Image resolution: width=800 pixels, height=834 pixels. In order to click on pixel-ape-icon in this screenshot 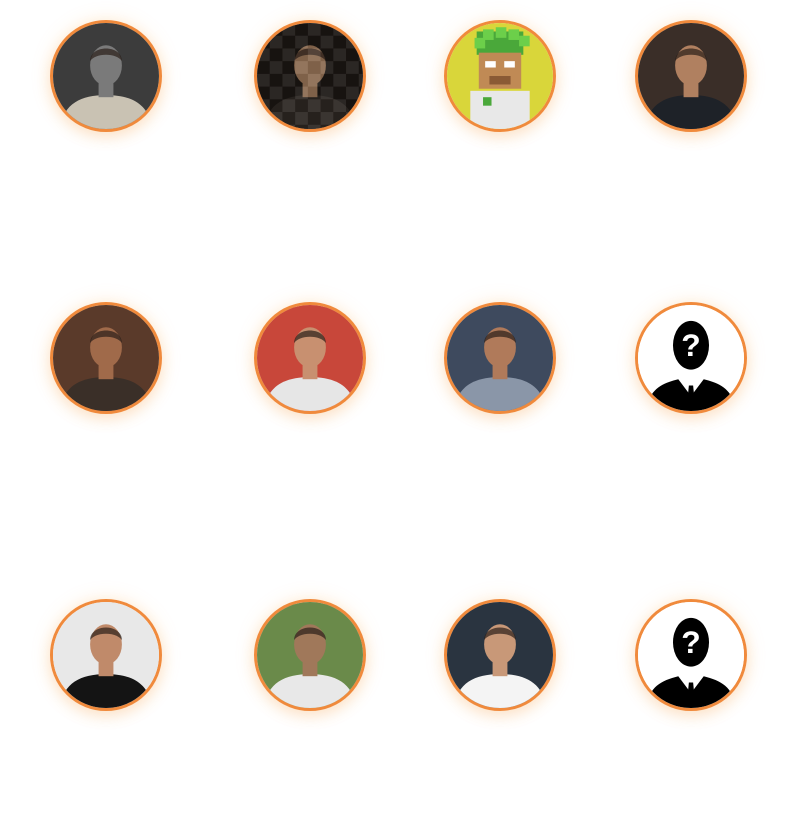, I will do `click(500, 76)`.